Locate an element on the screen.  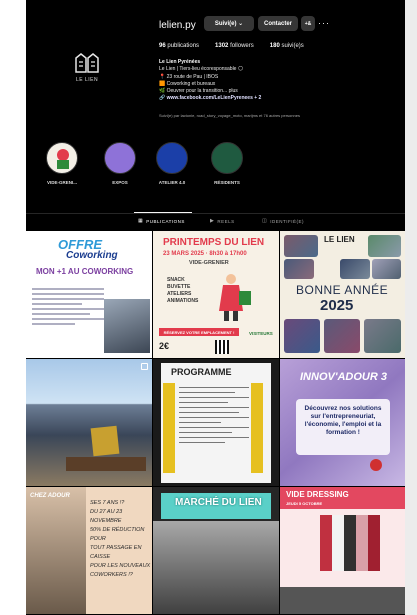
post-tile: LE LIEN BONNE ANNÉE 2025 is located at coordinates (342, 294).